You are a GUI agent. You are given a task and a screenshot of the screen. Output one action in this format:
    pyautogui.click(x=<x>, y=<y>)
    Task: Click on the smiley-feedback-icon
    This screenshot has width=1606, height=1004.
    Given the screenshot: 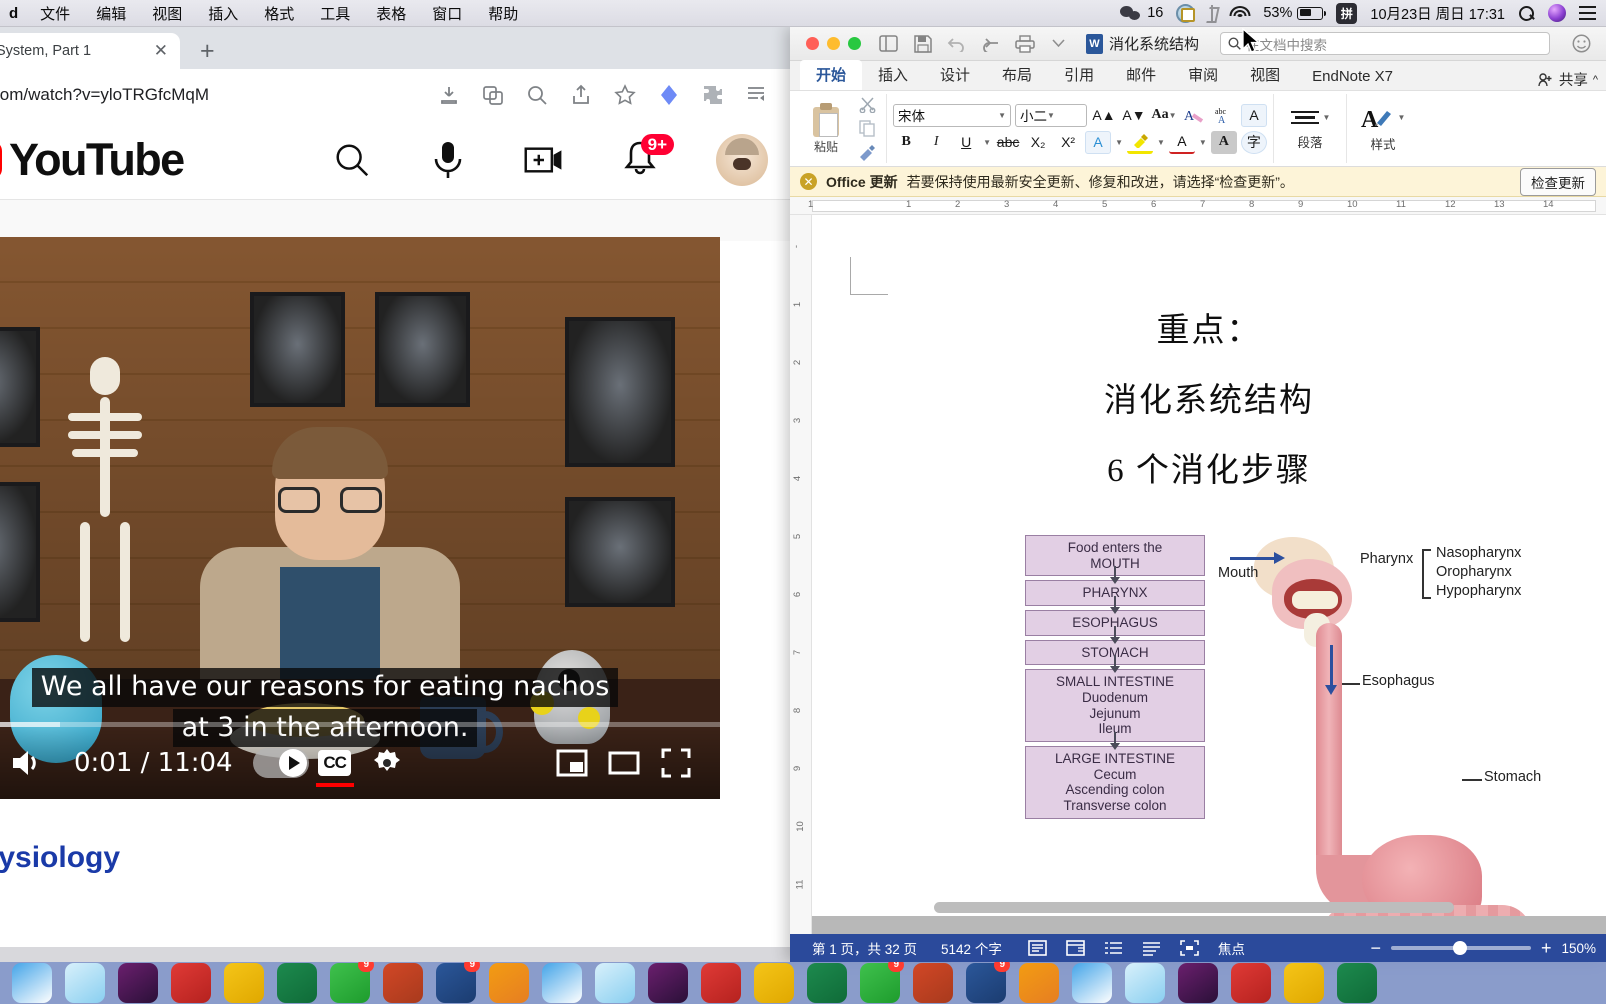 What is the action you would take?
    pyautogui.click(x=1581, y=43)
    